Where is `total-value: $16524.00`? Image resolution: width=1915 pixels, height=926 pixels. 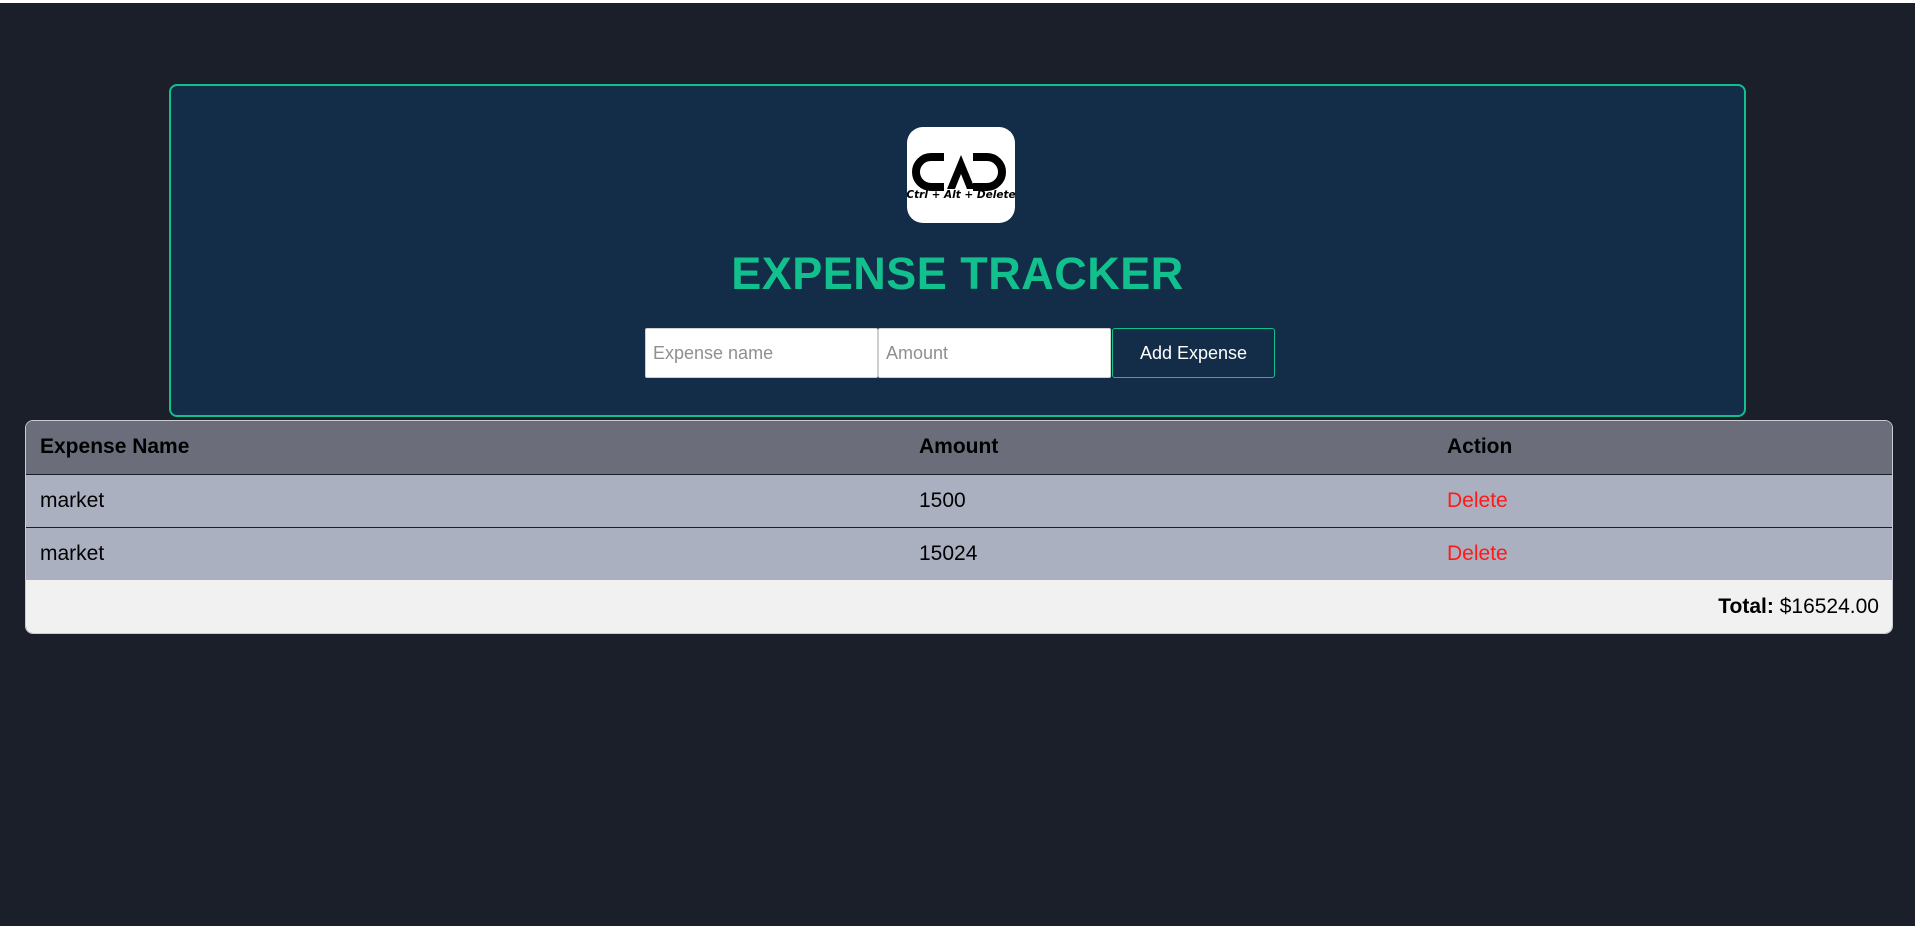 total-value: $16524.00 is located at coordinates (1829, 606).